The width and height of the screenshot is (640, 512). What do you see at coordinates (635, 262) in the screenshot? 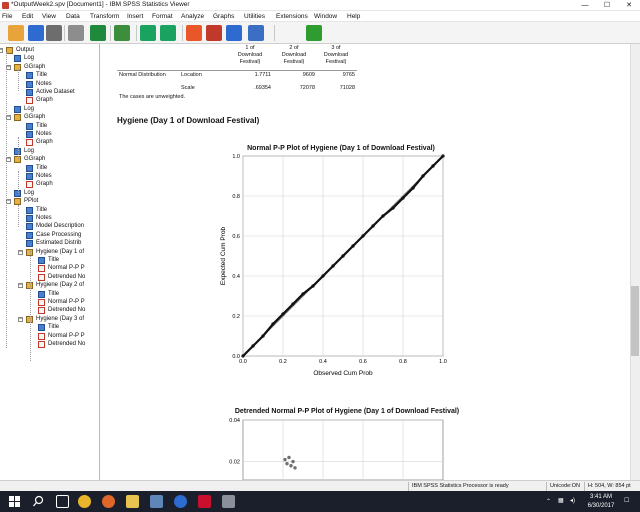
I see `vertical-scrollbar` at bounding box center [635, 262].